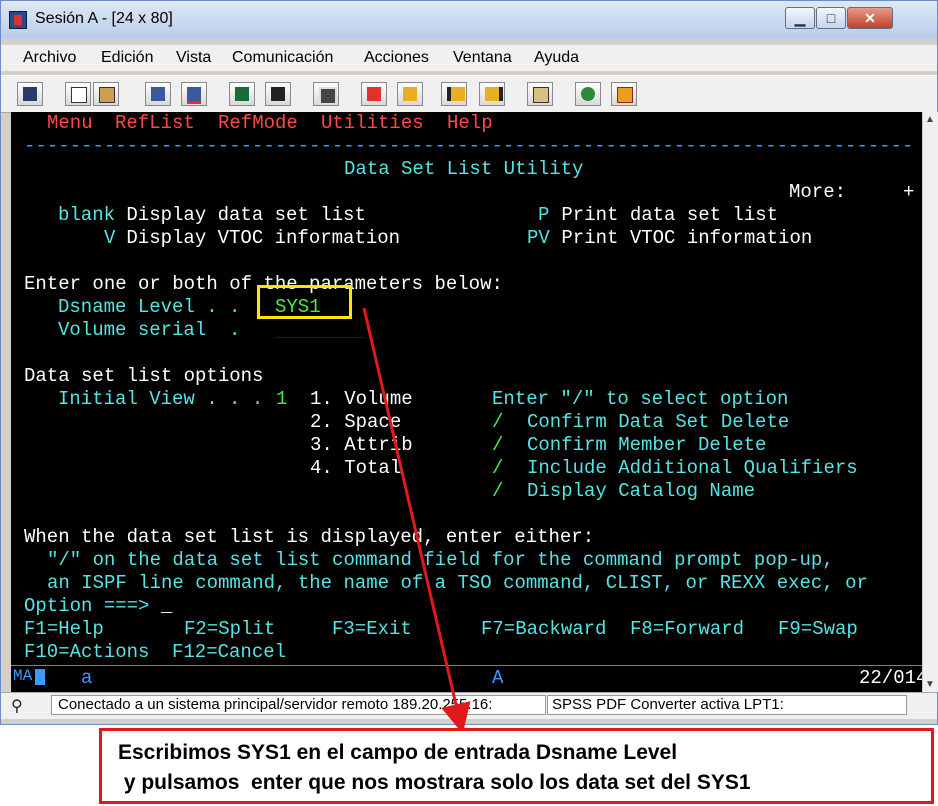 The height and width of the screenshot is (806, 938). I want to click on volume-label: Volume serial ., so click(149, 330).